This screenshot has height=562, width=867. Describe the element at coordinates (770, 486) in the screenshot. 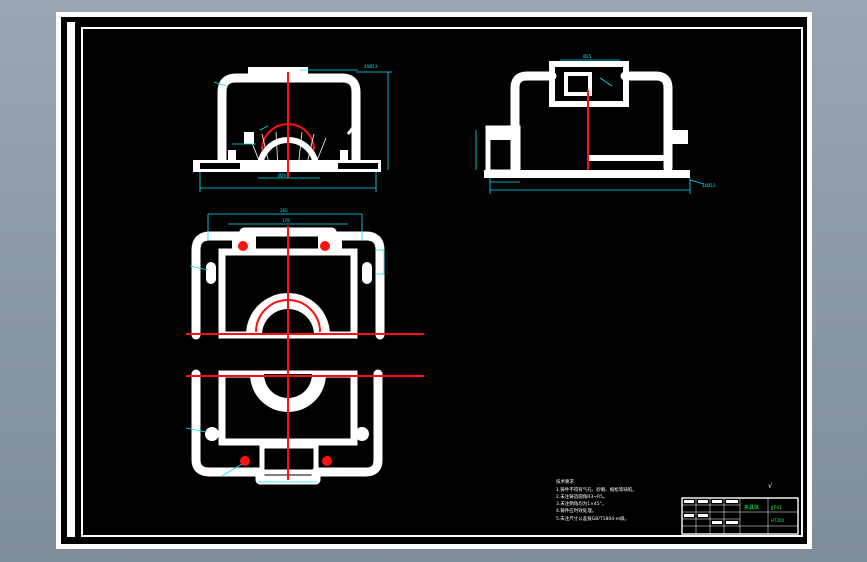

I see `roughness-symbol: √` at that location.